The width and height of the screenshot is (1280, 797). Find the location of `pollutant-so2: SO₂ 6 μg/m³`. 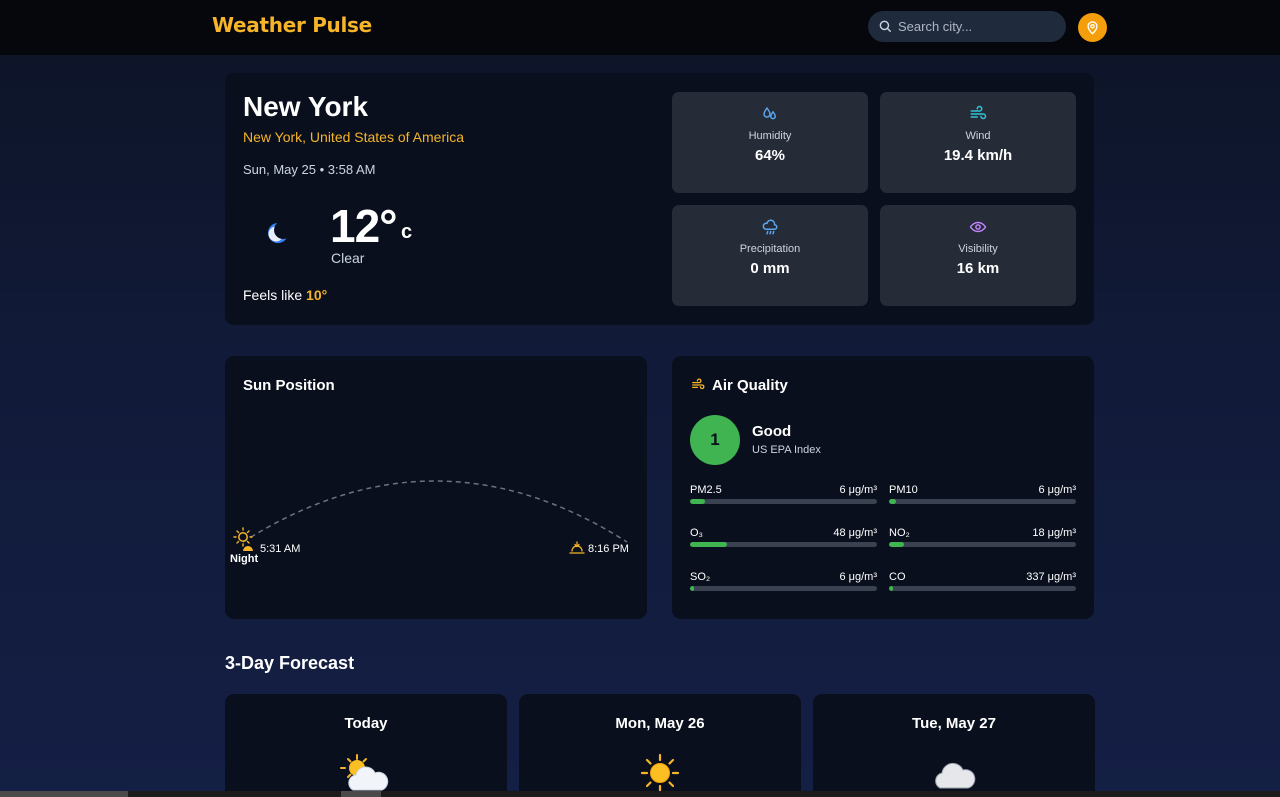

pollutant-so2: SO₂ 6 μg/m³ is located at coordinates (783, 581).